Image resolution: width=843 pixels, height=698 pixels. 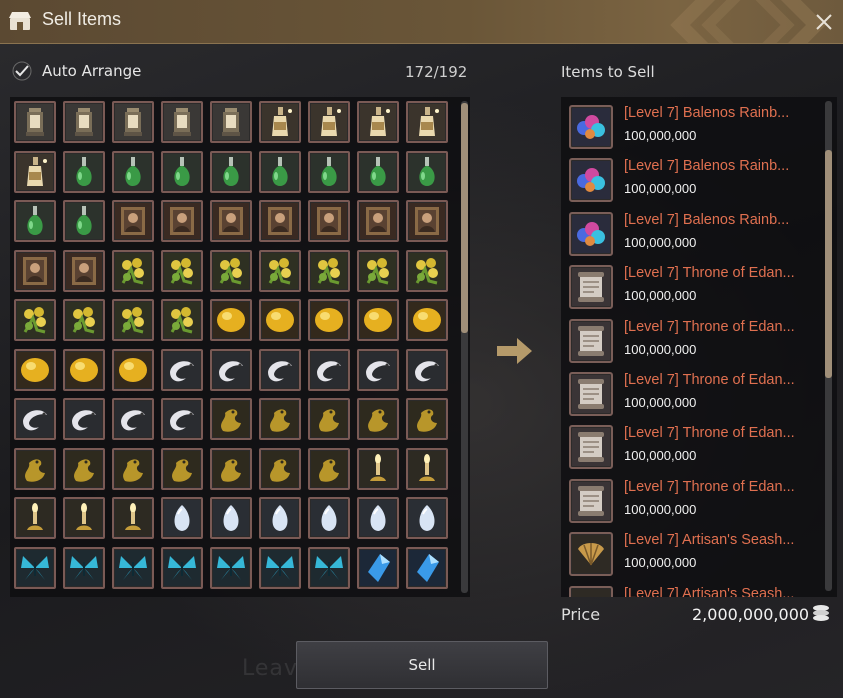 I want to click on close-icon, so click(x=824, y=22).